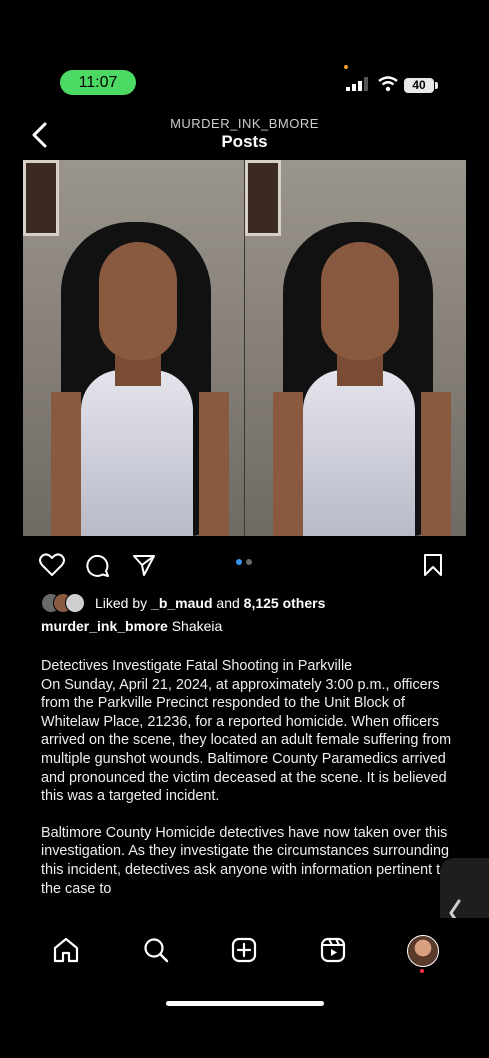 This screenshot has width=489, height=1058. What do you see at coordinates (244, 141) in the screenshot?
I see `page-title: Posts` at bounding box center [244, 141].